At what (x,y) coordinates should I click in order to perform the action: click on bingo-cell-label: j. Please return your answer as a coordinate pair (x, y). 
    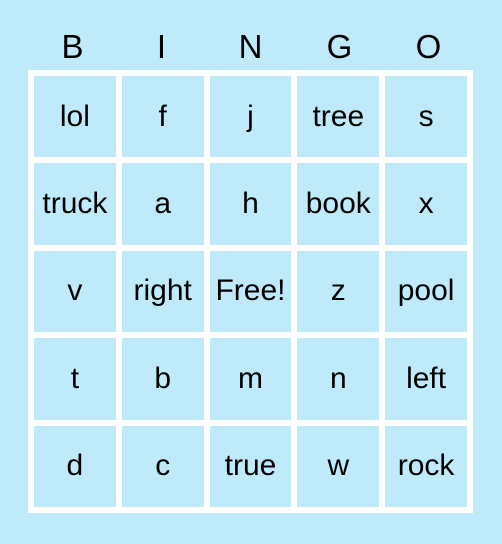
    Looking at the image, I should click on (250, 116).